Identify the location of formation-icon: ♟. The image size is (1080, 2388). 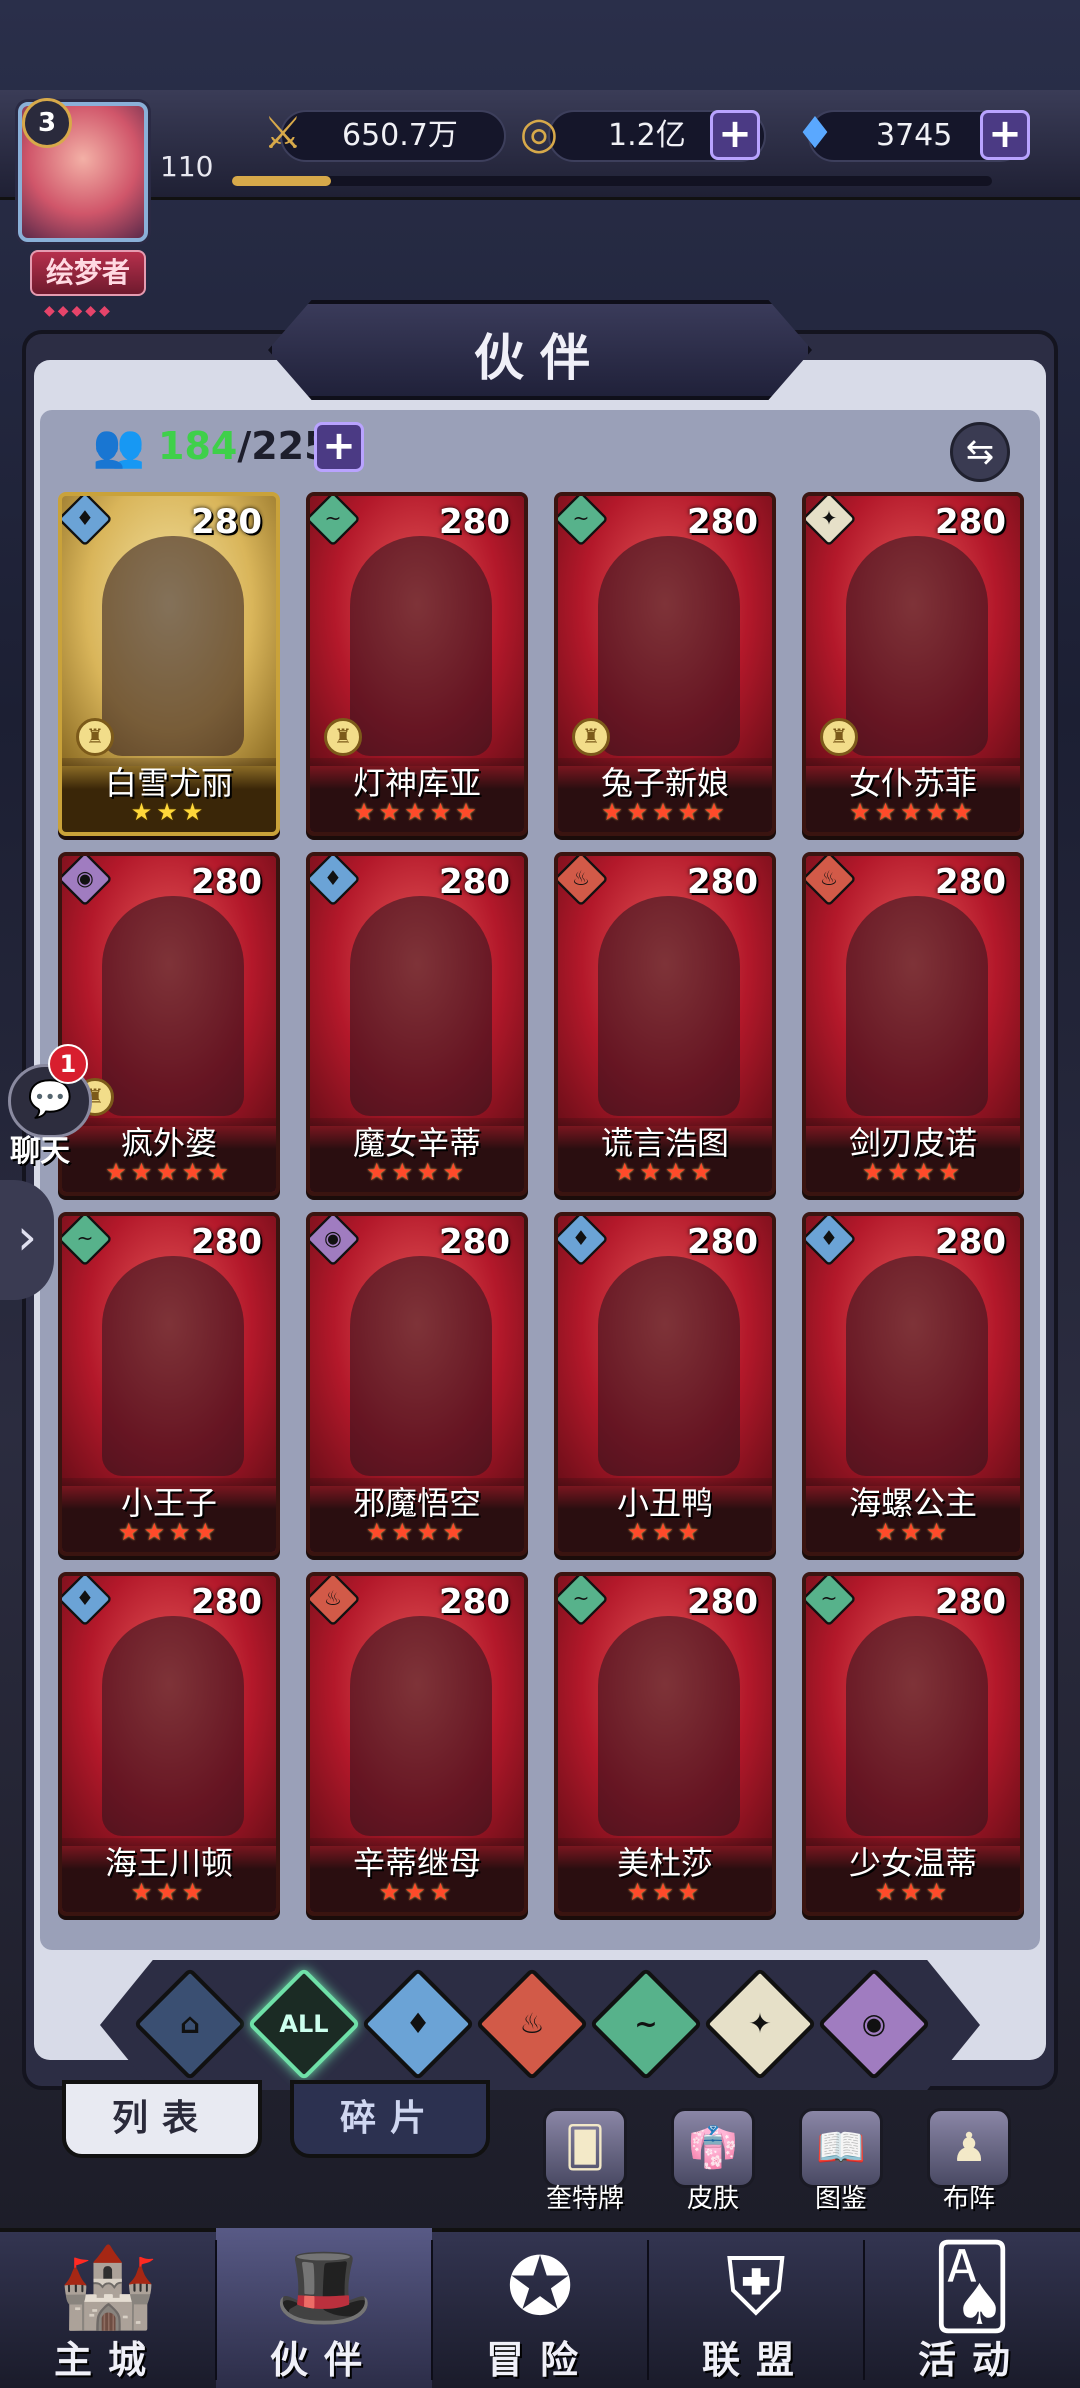
(969, 2148).